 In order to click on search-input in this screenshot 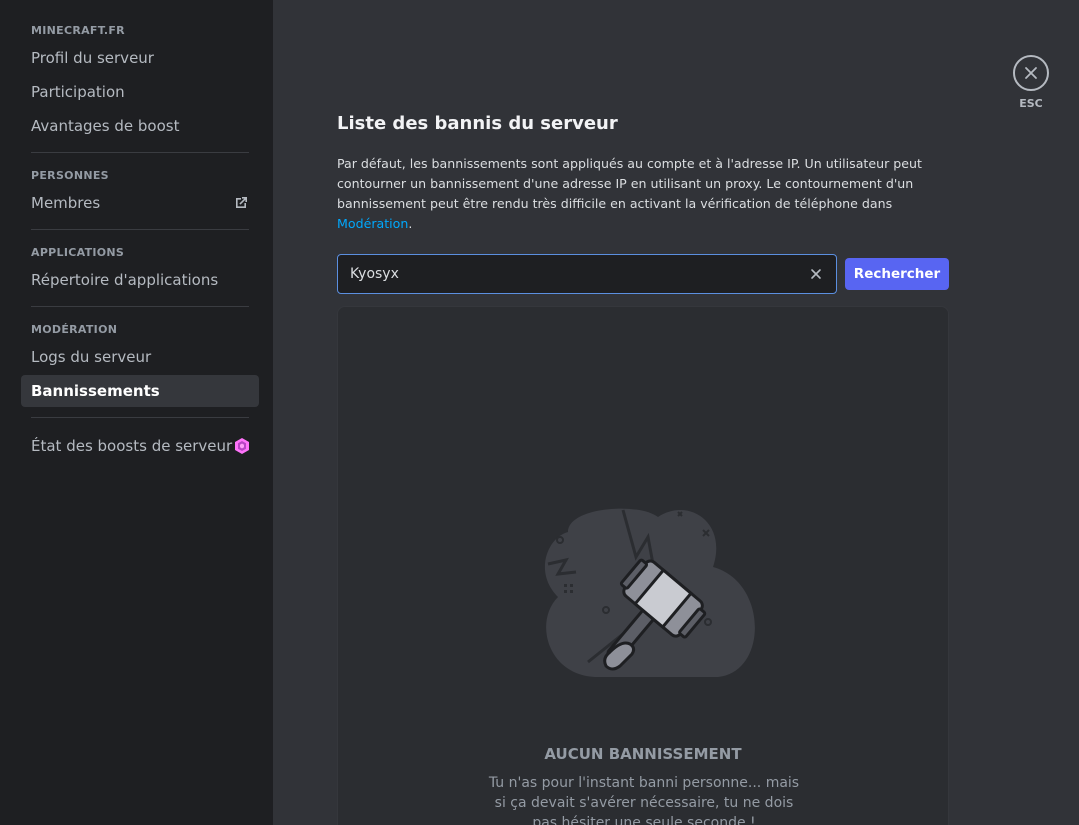, I will do `click(579, 274)`.